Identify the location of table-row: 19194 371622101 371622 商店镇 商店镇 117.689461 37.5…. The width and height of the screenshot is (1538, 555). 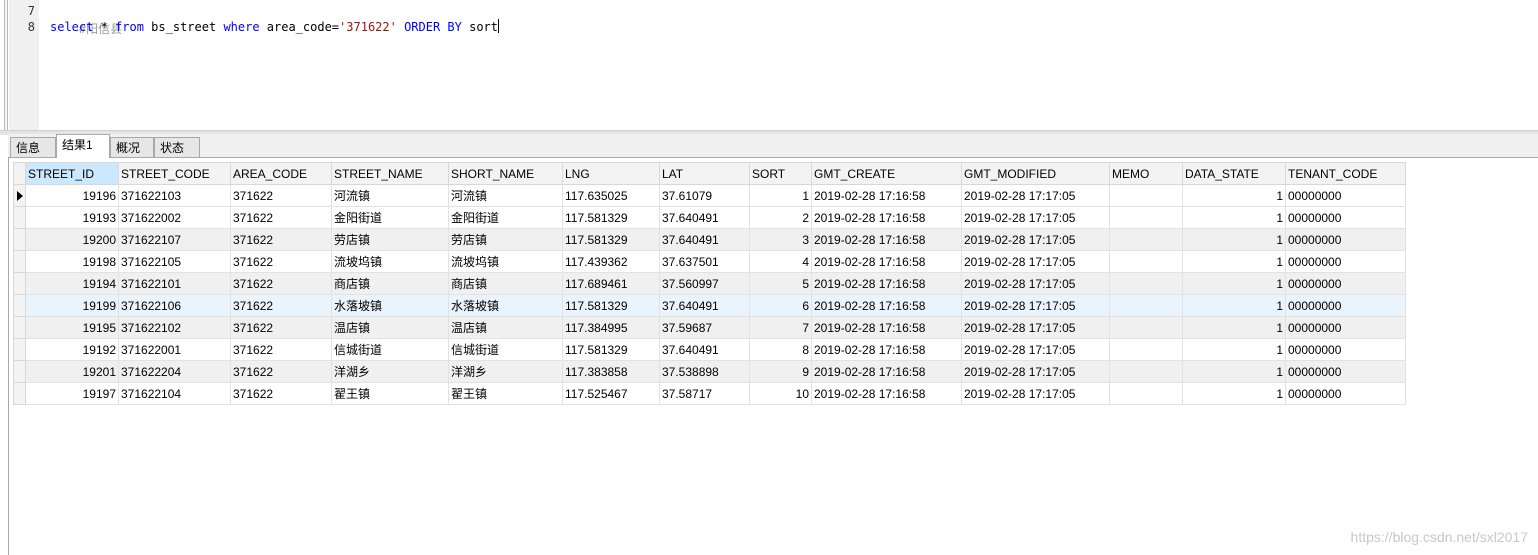
(709, 283).